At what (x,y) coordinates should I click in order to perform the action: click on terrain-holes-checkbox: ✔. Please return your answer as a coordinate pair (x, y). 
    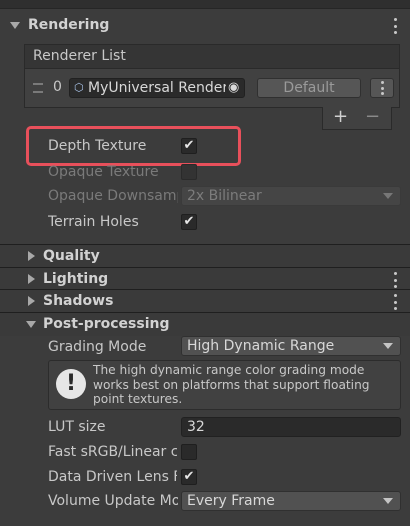
    Looking at the image, I should click on (189, 222).